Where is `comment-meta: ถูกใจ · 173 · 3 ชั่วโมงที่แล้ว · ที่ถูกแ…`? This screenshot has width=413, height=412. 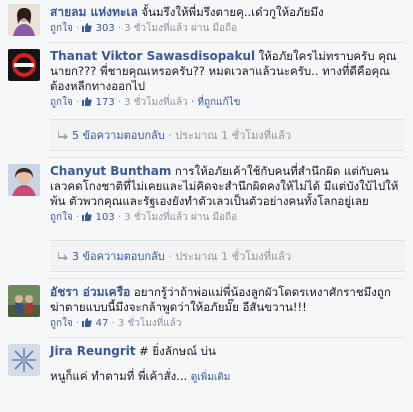 comment-meta: ถูกใจ · 173 · 3 ชั่วโมงที่แล้ว · ที่ถูกแ… is located at coordinates (145, 102).